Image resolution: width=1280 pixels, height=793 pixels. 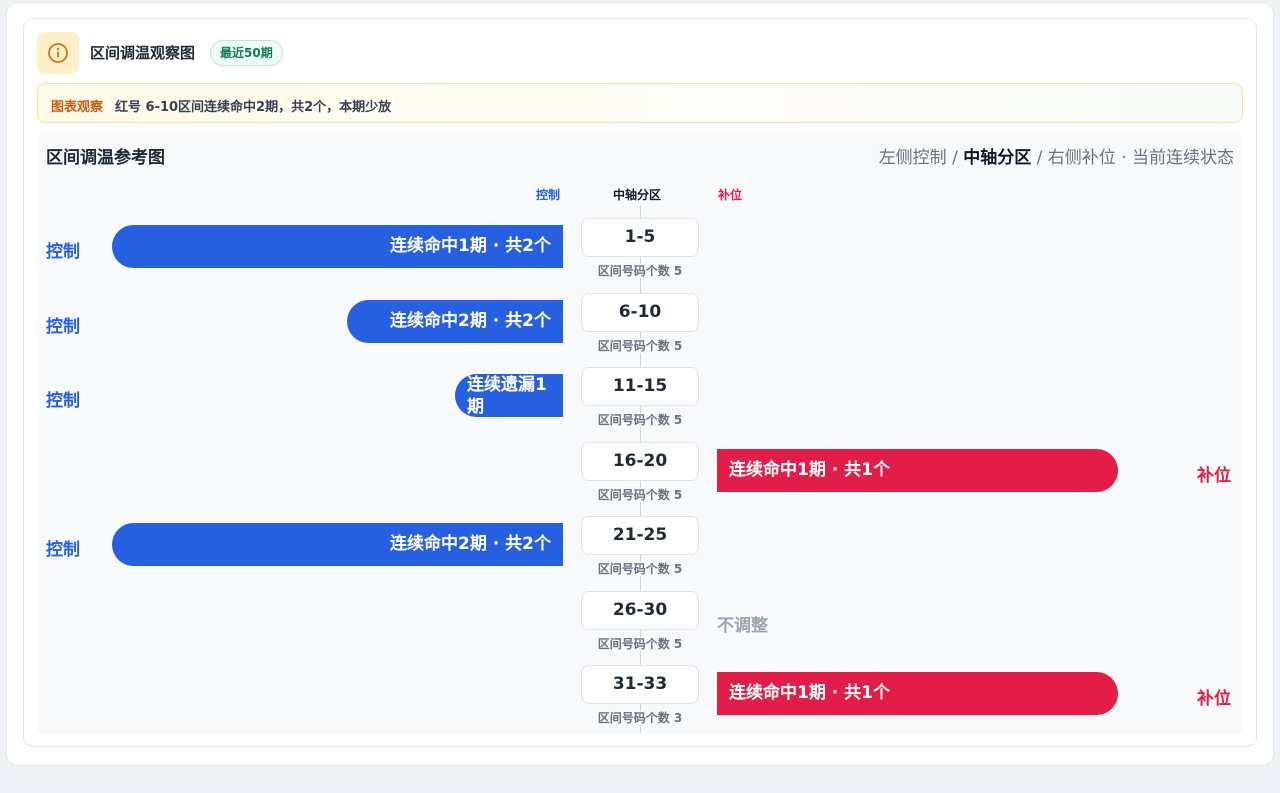 What do you see at coordinates (105, 158) in the screenshot?
I see `panel-title: 区间调温参考图` at bounding box center [105, 158].